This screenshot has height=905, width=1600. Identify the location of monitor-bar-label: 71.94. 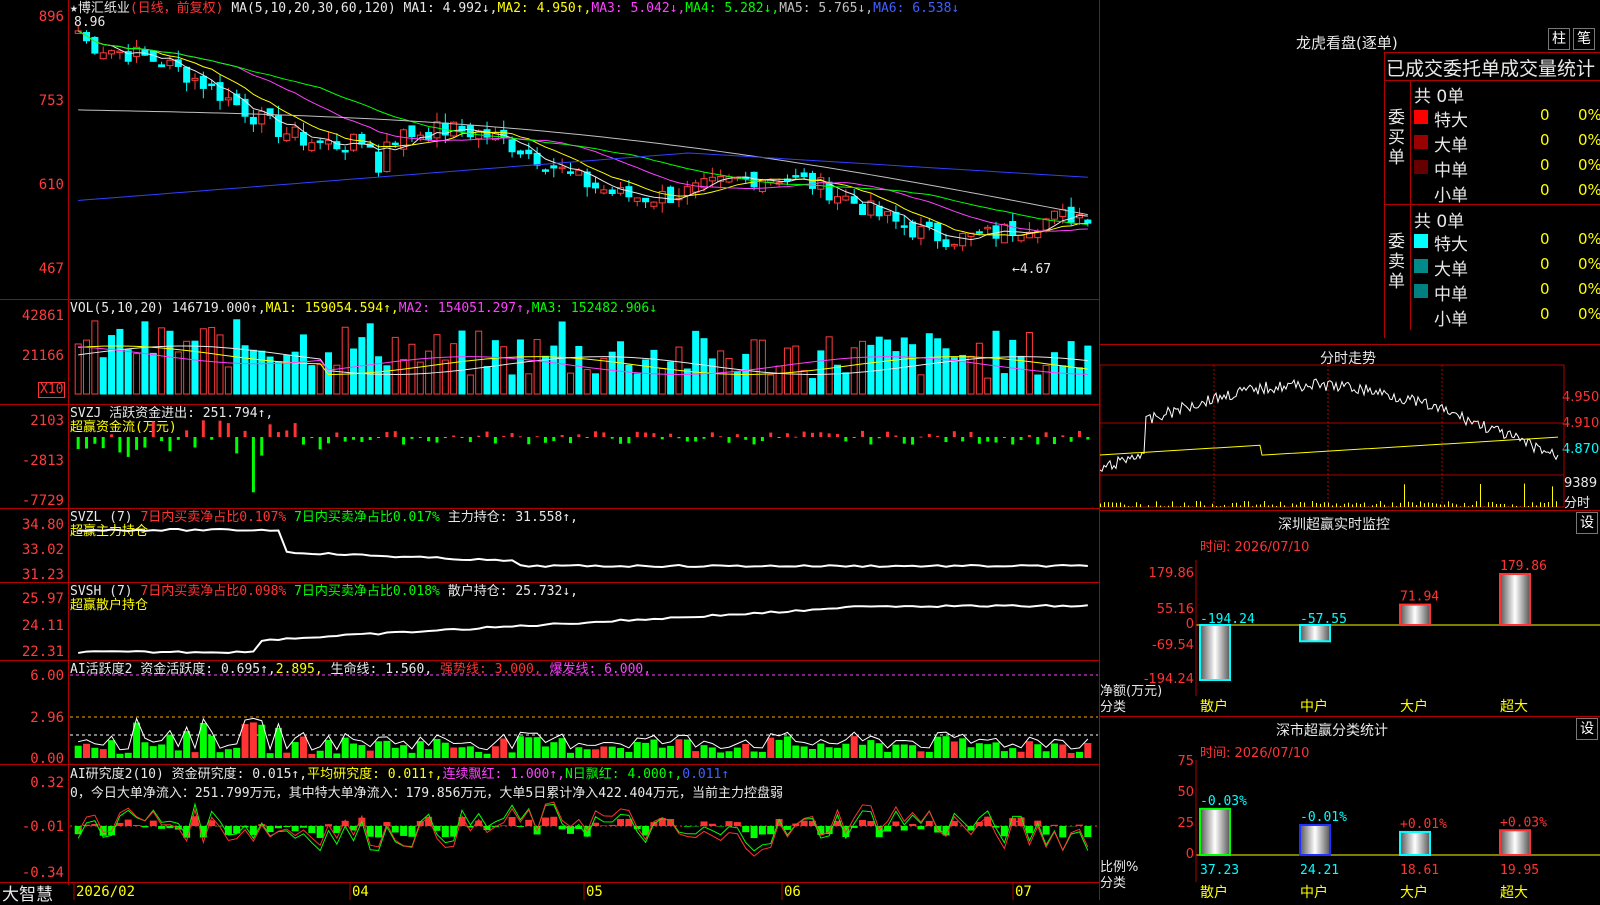
(1419, 597).